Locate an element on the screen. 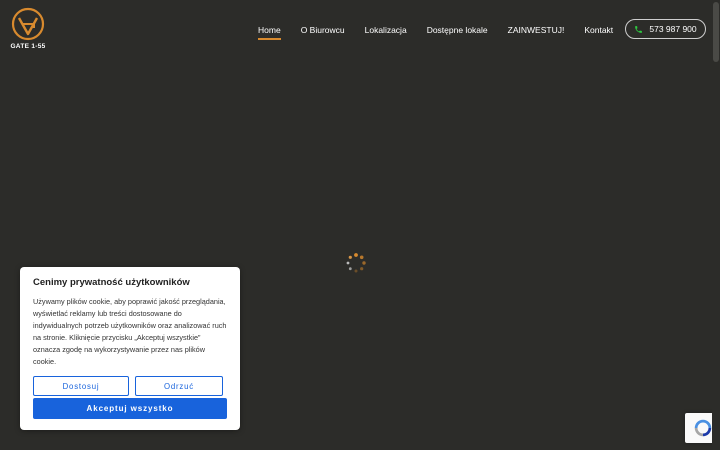  site-logo: GATE 1-55 is located at coordinates (28, 30).